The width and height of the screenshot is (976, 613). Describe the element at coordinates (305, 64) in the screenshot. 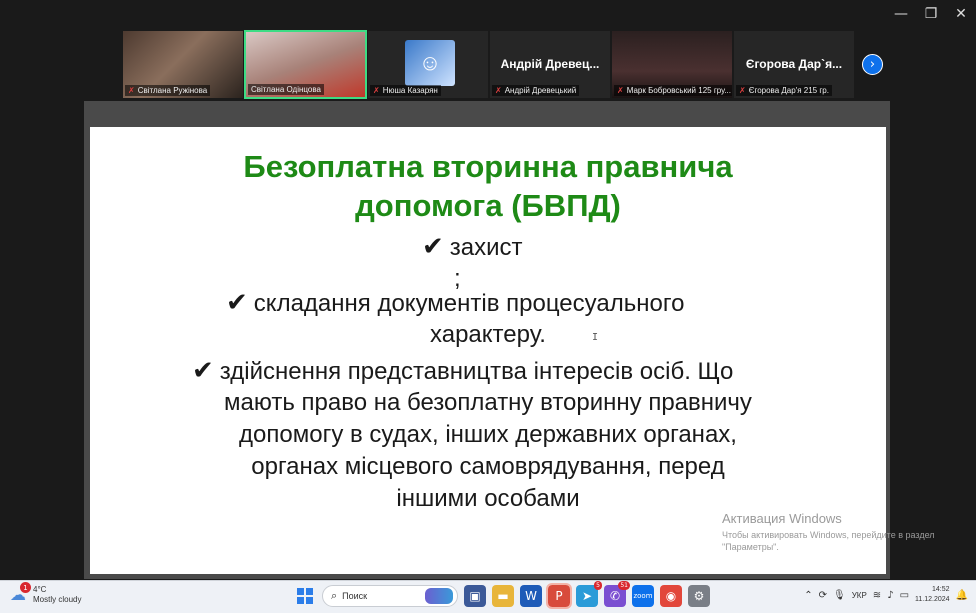

I see `participant-tile-active-speaker: Світлана Одінцова` at that location.